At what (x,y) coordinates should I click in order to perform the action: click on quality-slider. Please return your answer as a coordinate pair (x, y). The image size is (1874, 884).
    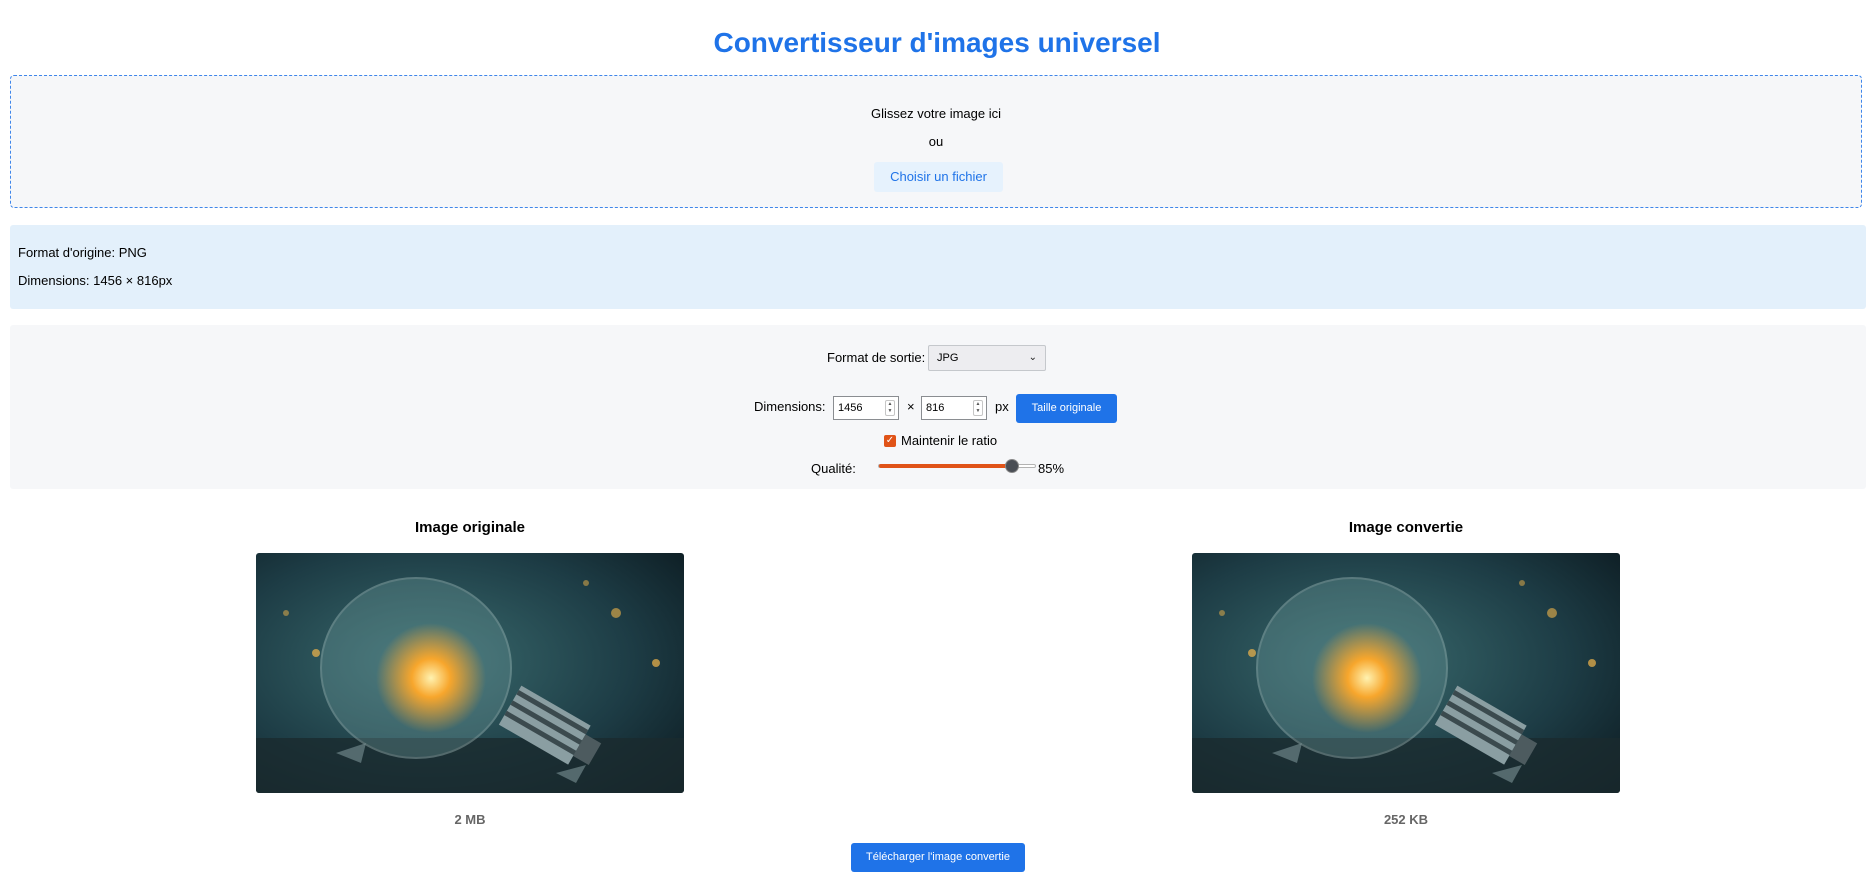
    Looking at the image, I should click on (957, 466).